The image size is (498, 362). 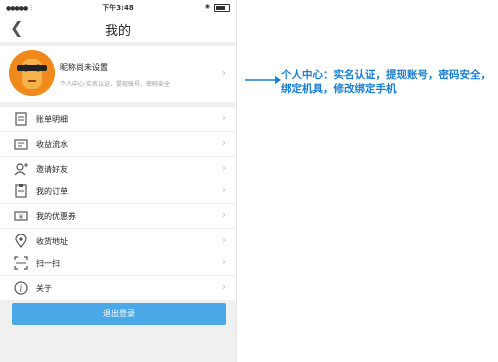 I want to click on nav-bar: ❮ 我的, so click(x=118, y=28).